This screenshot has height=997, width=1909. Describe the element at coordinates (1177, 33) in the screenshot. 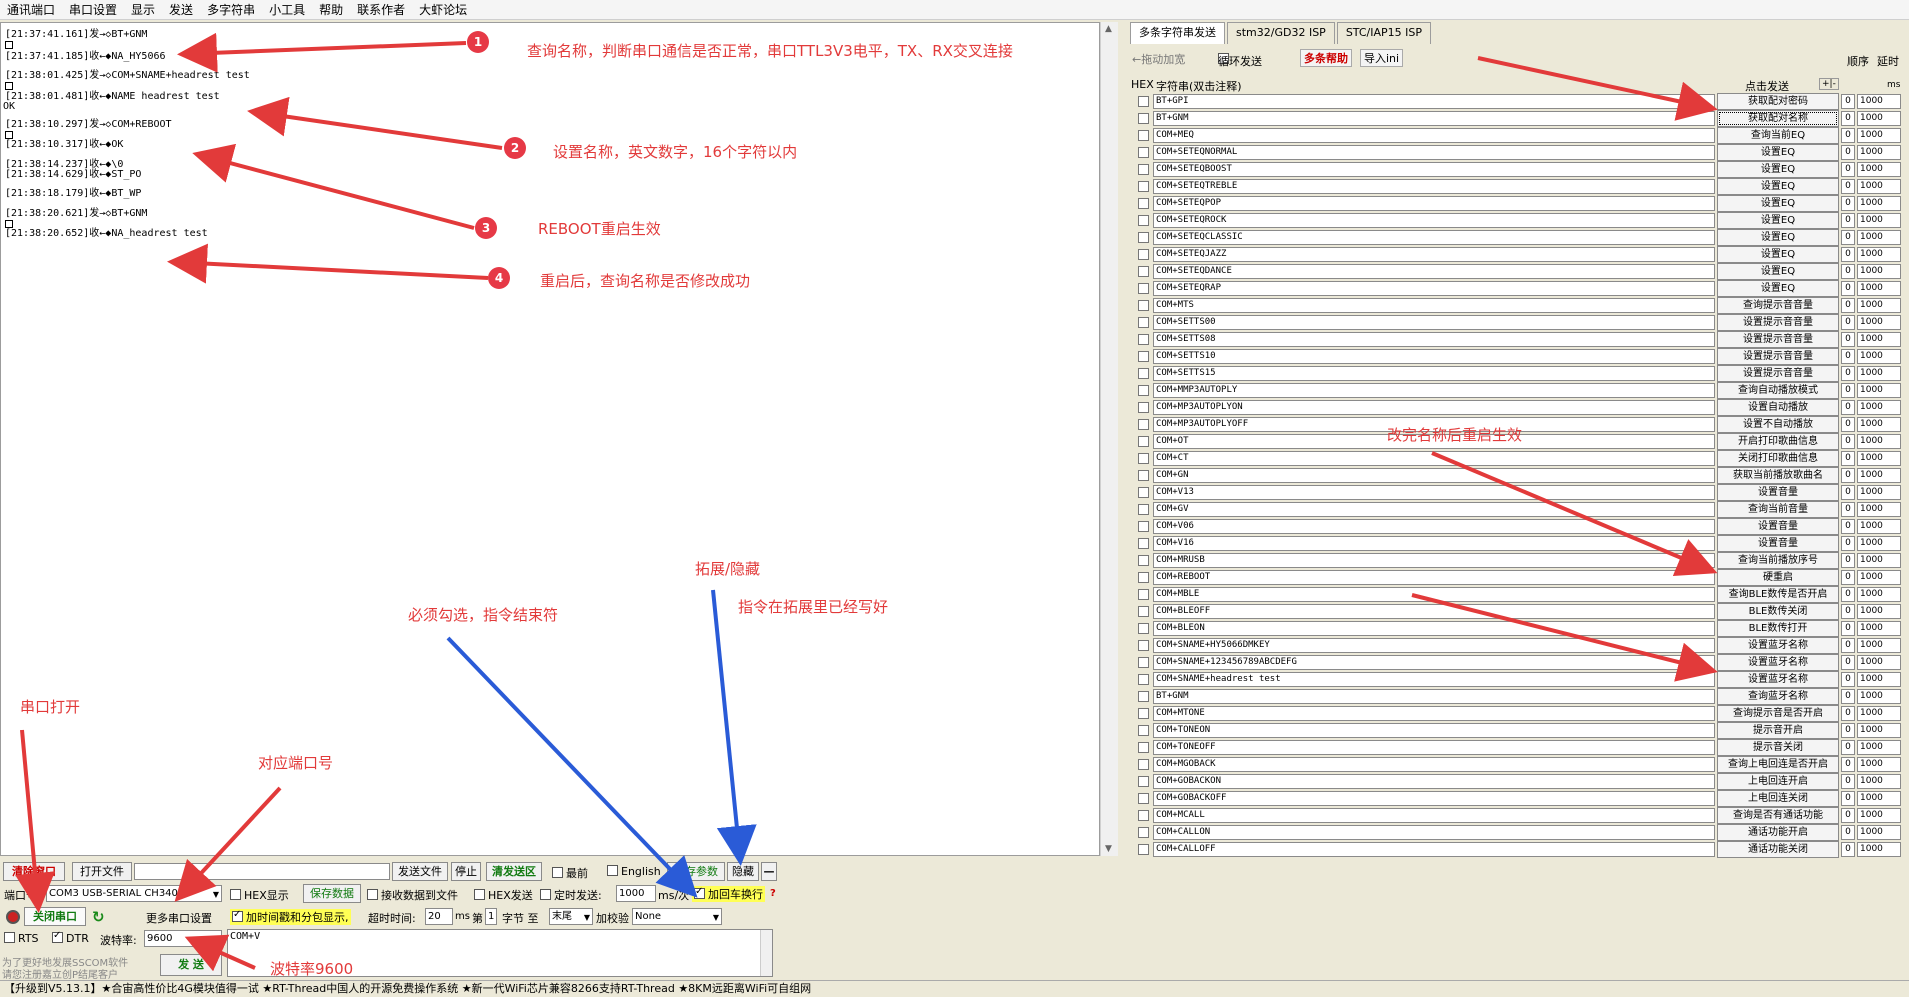

I see `tab-multi-string: 多条字符串发送` at that location.